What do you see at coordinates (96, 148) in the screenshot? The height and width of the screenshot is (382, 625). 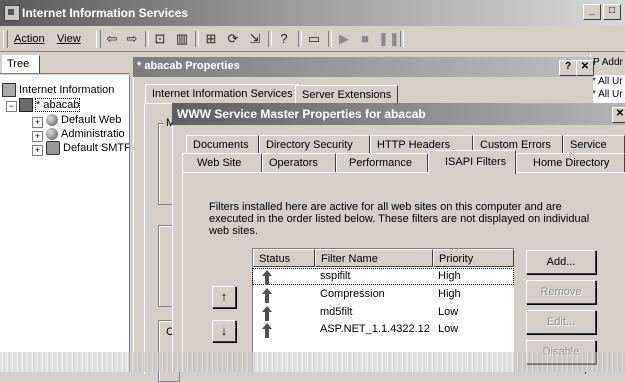 I see `tree-item-label: Default SMTF` at bounding box center [96, 148].